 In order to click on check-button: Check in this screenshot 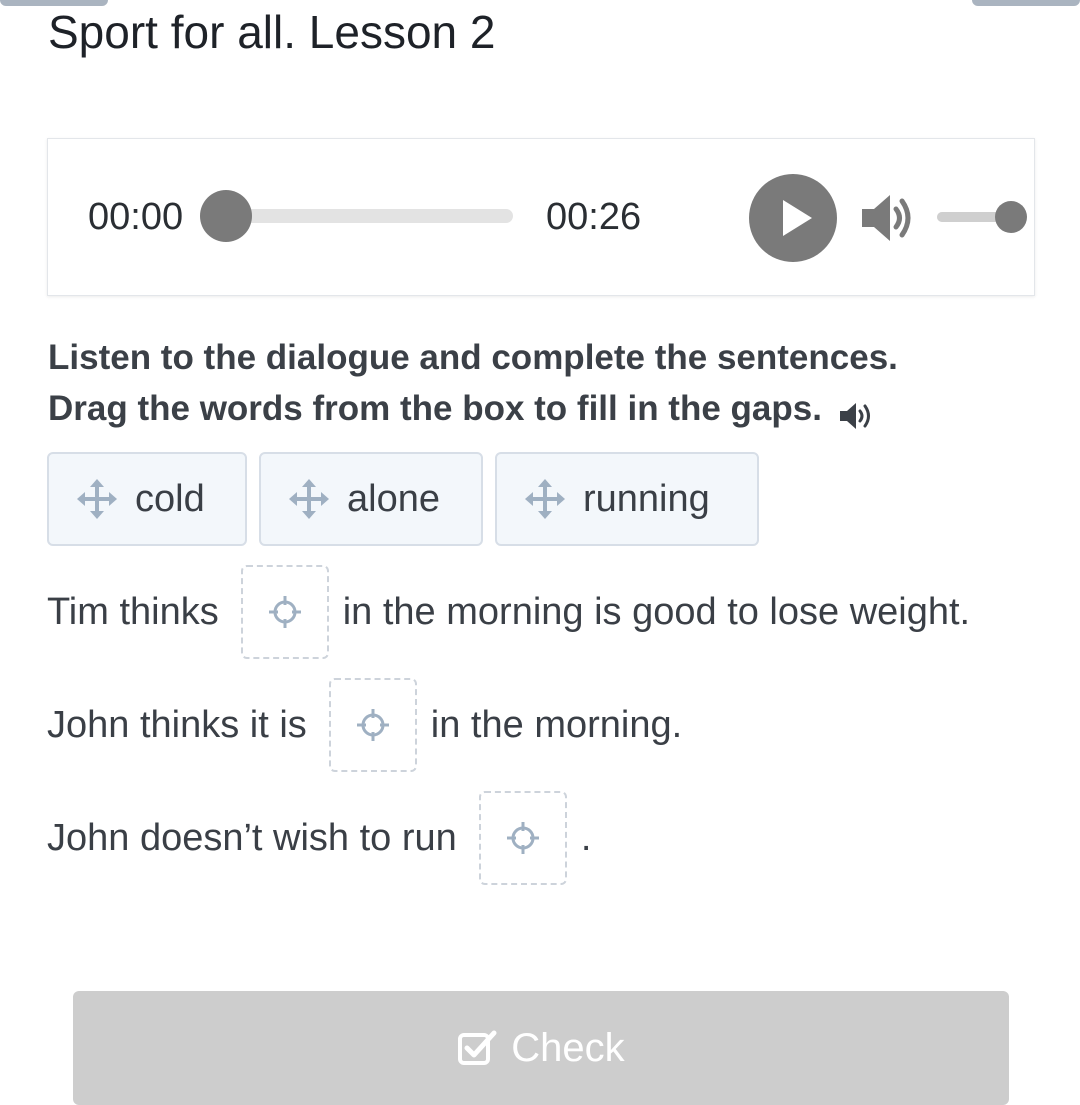, I will do `click(541, 1048)`.